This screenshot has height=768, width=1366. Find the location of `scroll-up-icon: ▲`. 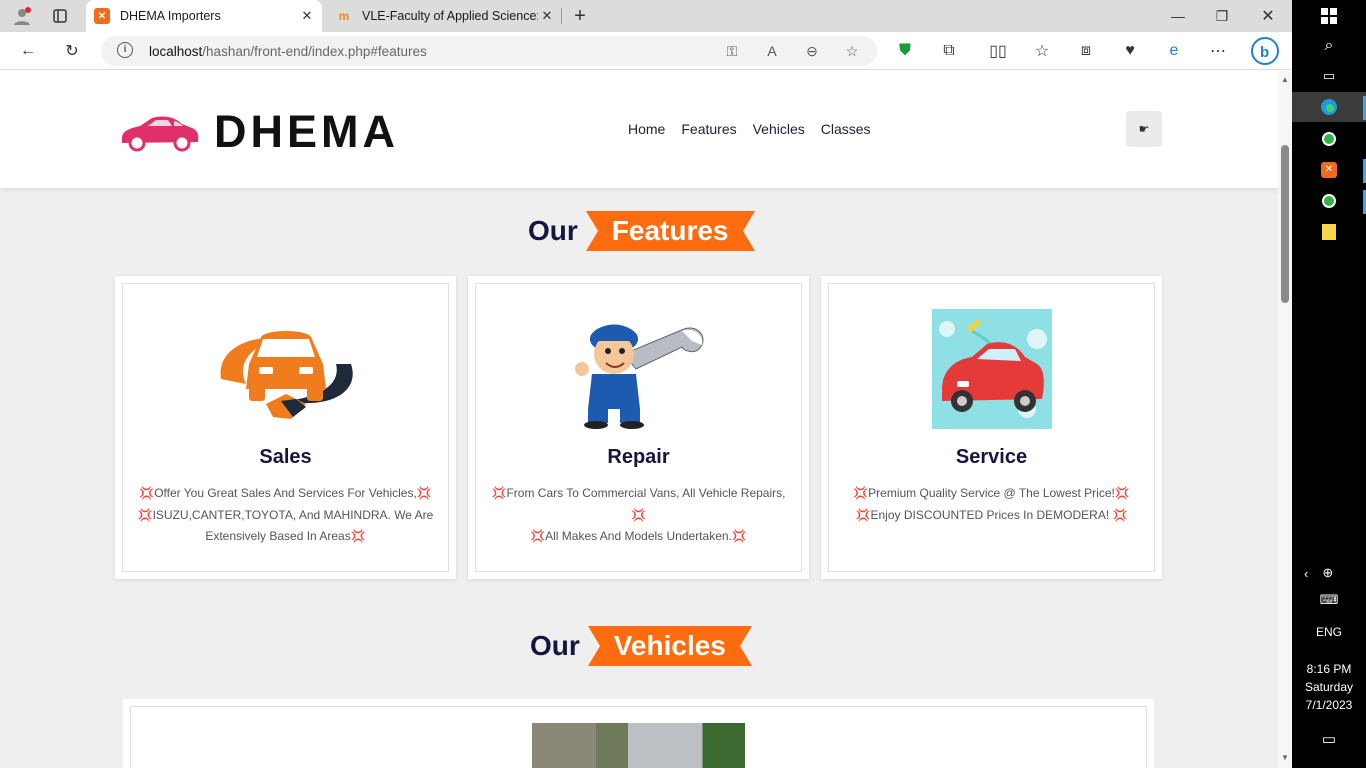

scroll-up-icon: ▲ is located at coordinates (1285, 79).